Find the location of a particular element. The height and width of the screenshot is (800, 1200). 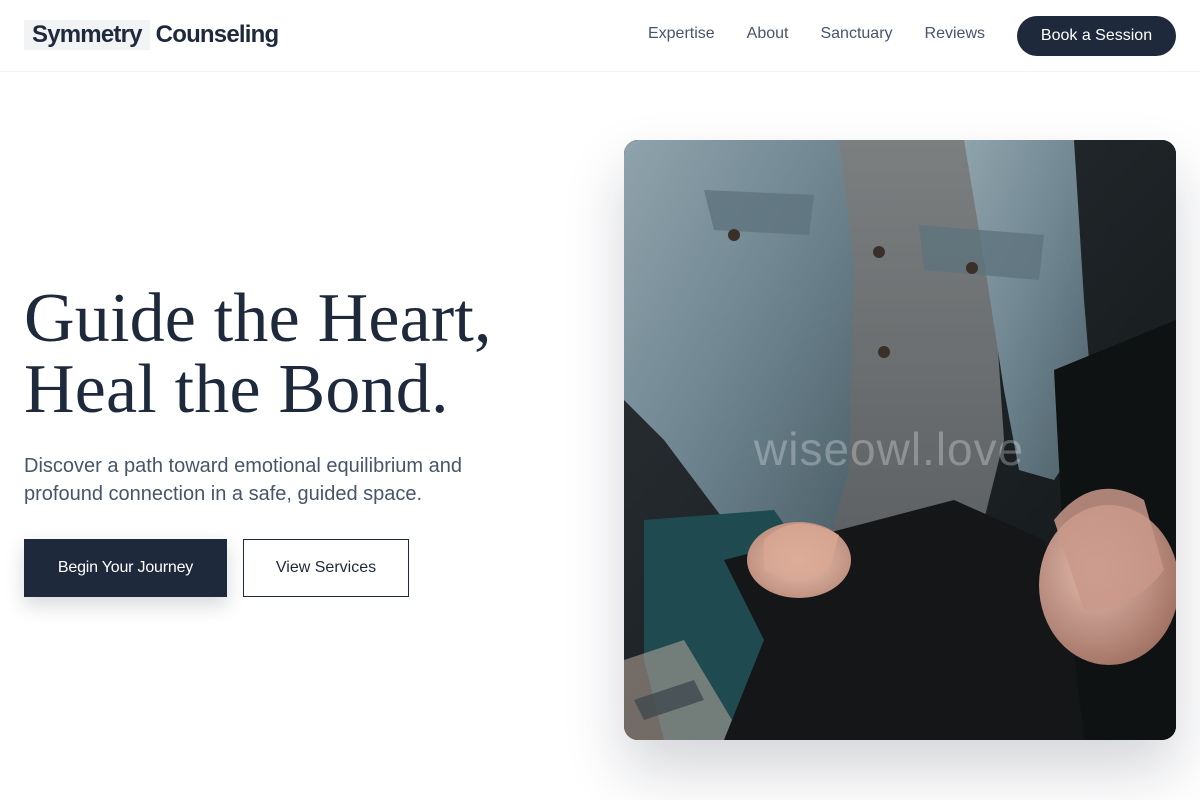

main-nav: Expertise About Sanctuary Reviews is located at coordinates (816, 34).